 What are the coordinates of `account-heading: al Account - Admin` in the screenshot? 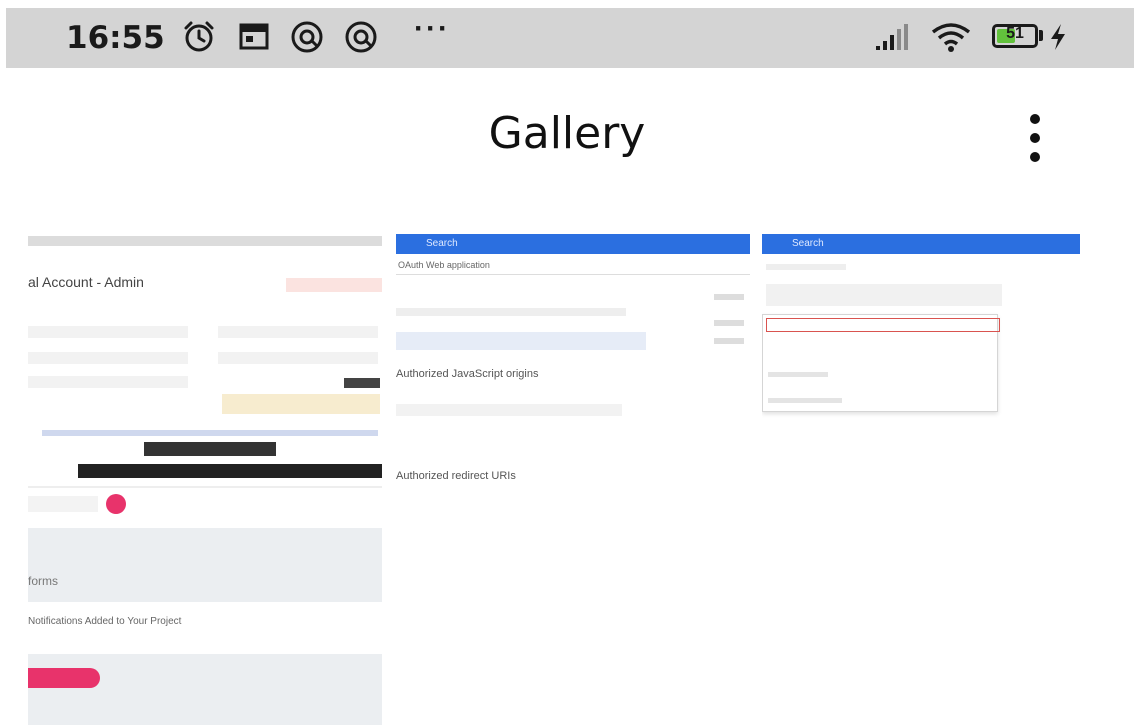 It's located at (86, 282).